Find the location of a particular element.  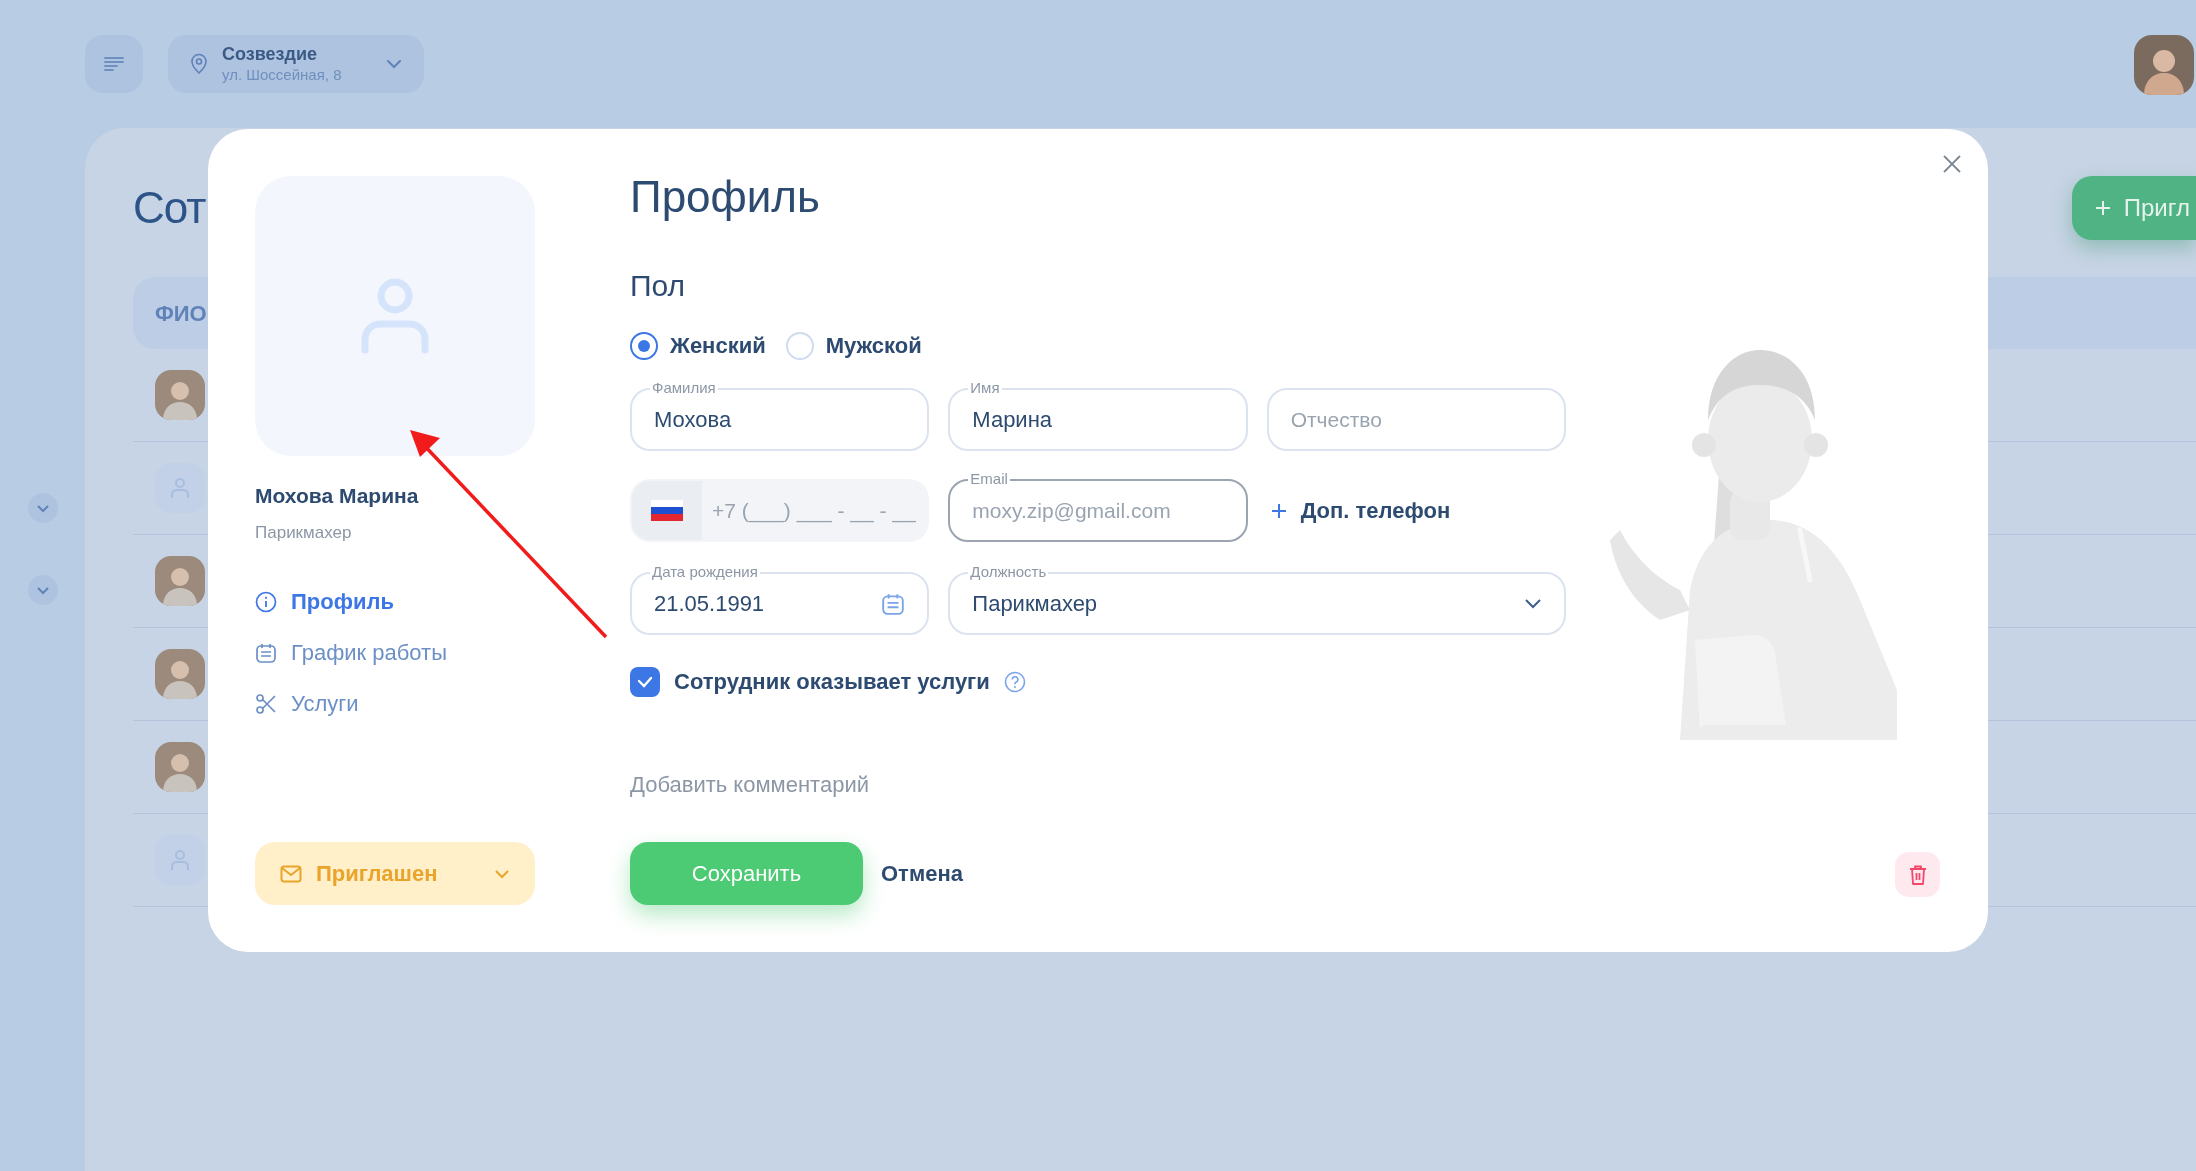

scissors-icon is located at coordinates (266, 703).